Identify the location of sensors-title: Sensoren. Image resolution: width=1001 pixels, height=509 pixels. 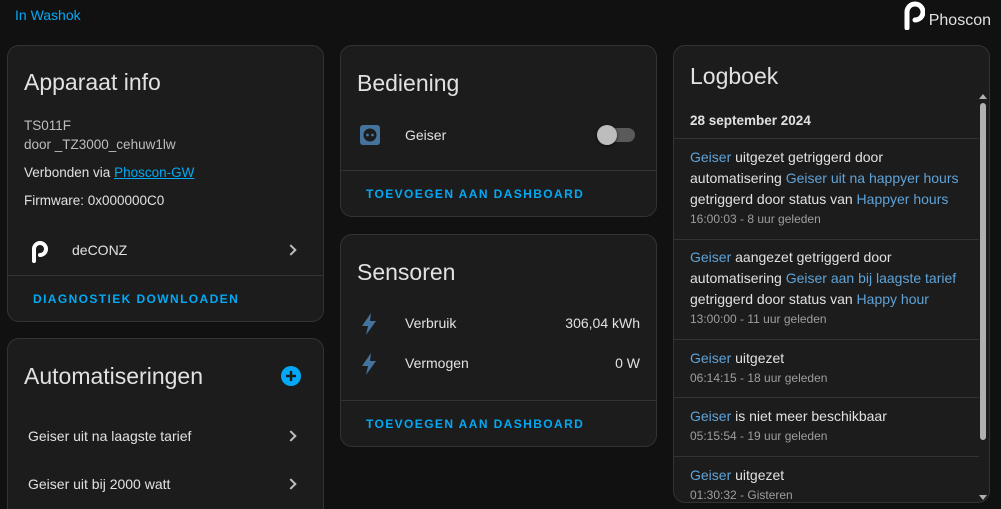
(406, 272).